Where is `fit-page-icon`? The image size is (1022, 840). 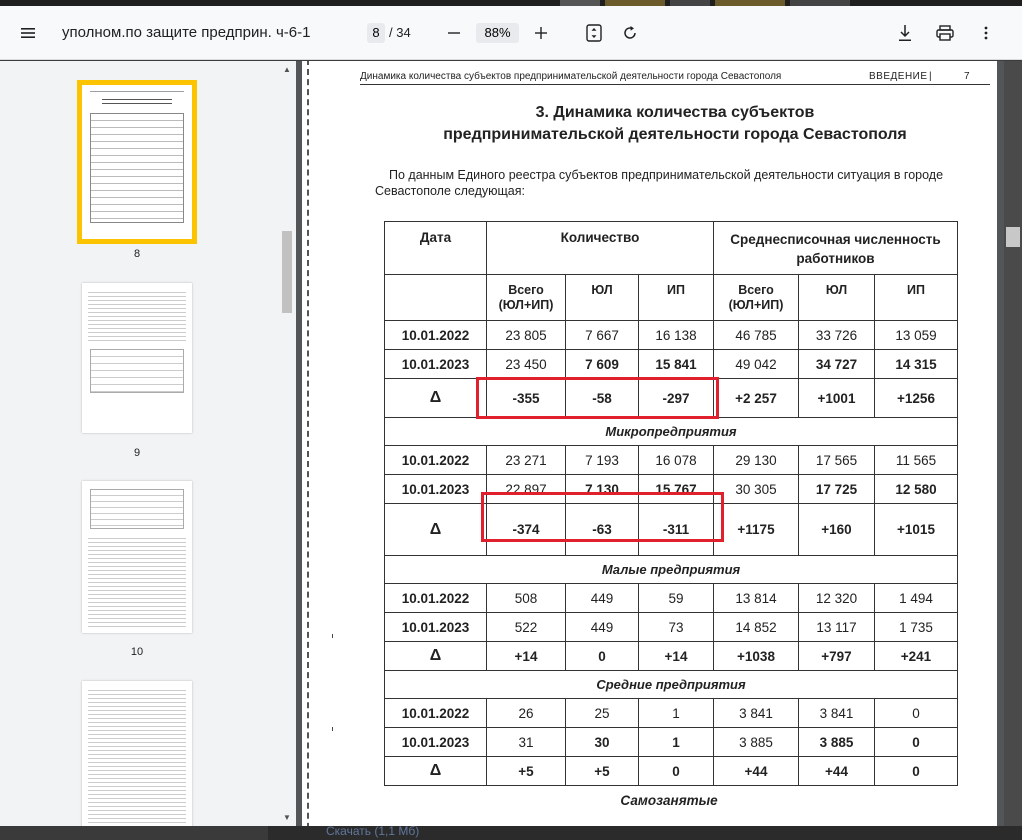 fit-page-icon is located at coordinates (594, 33).